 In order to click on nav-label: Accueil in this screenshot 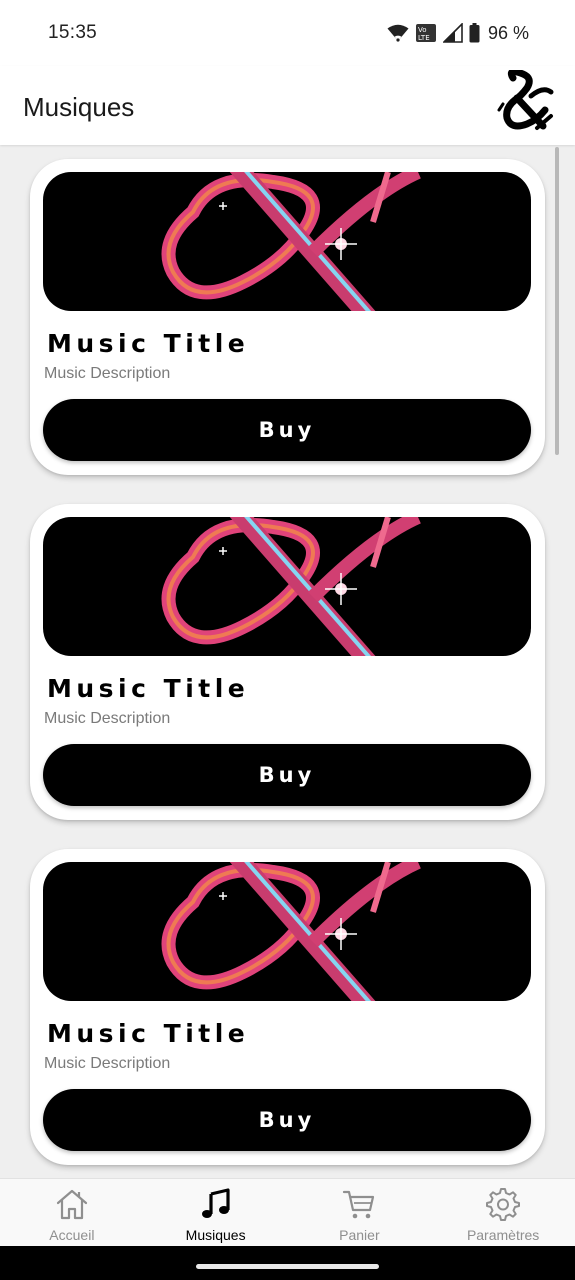, I will do `click(72, 1235)`.